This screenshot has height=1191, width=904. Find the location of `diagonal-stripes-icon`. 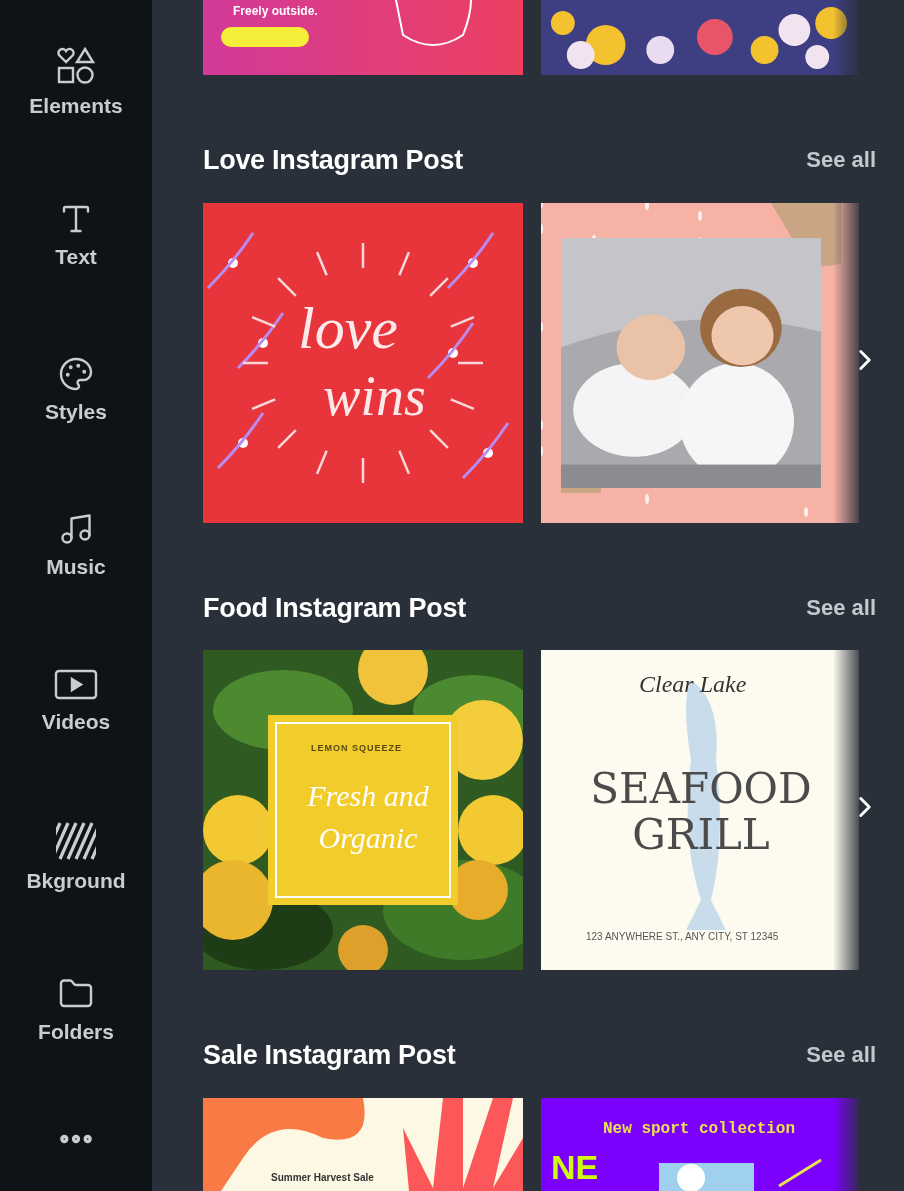

diagonal-stripes-icon is located at coordinates (76, 841).